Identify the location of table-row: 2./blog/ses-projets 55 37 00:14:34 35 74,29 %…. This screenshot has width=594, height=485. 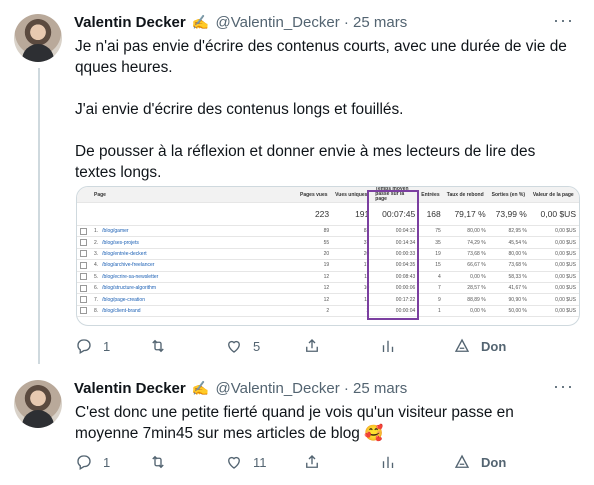
(328, 242).